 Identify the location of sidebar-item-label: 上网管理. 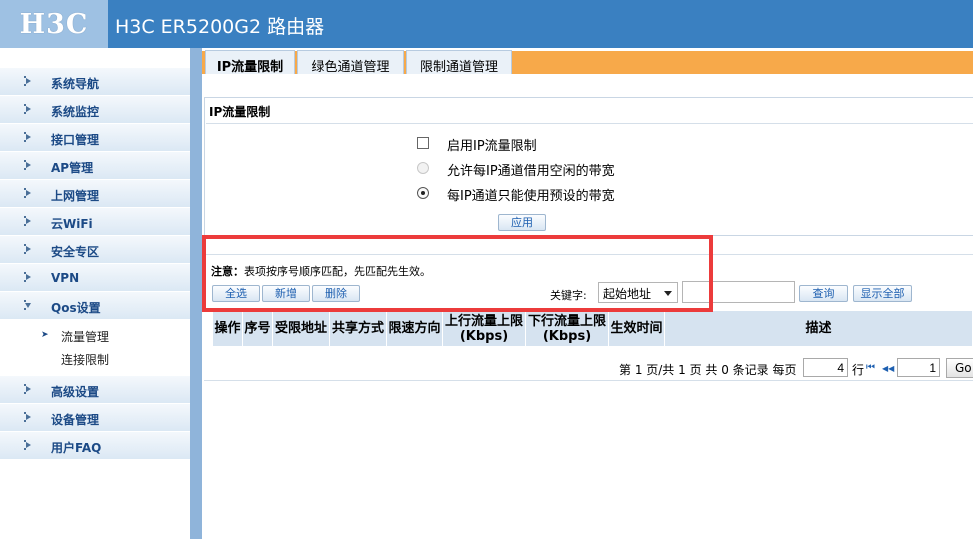
(75, 196).